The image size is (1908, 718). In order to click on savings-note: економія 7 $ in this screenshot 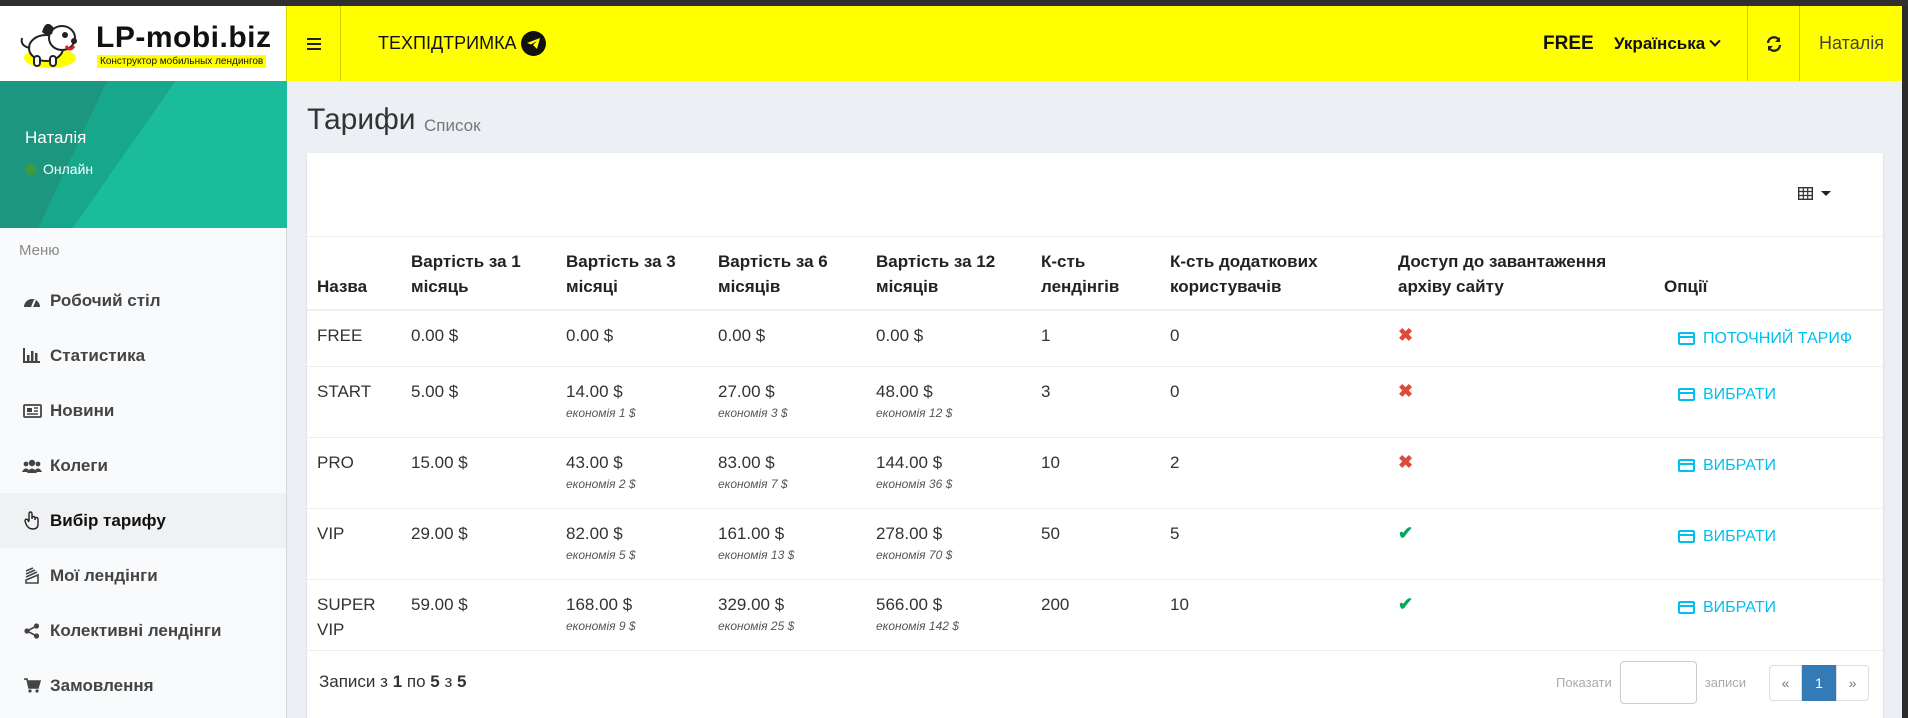, I will do `click(753, 483)`.